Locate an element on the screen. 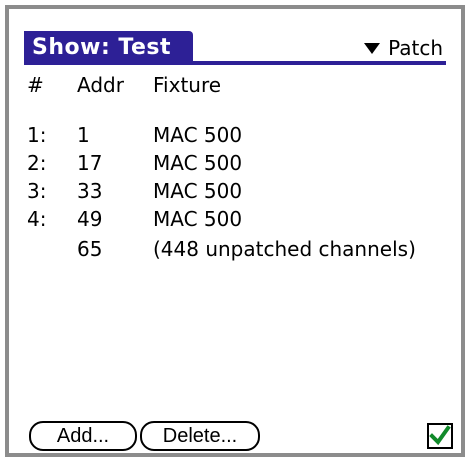 Image resolution: width=470 pixels, height=462 pixels. table-row: 65 (448 unpatched channels) is located at coordinates (237, 249).